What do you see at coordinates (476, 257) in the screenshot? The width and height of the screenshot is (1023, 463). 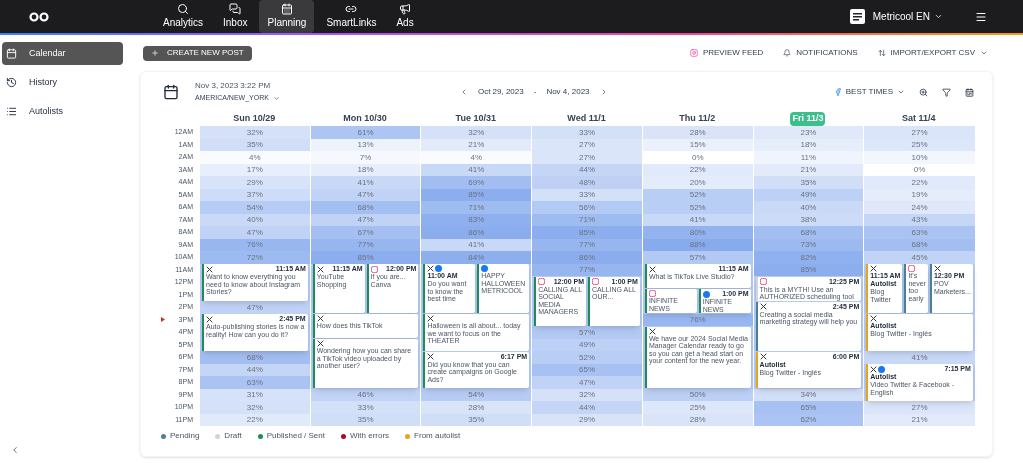 I see `best-time-percent: 84%` at bounding box center [476, 257].